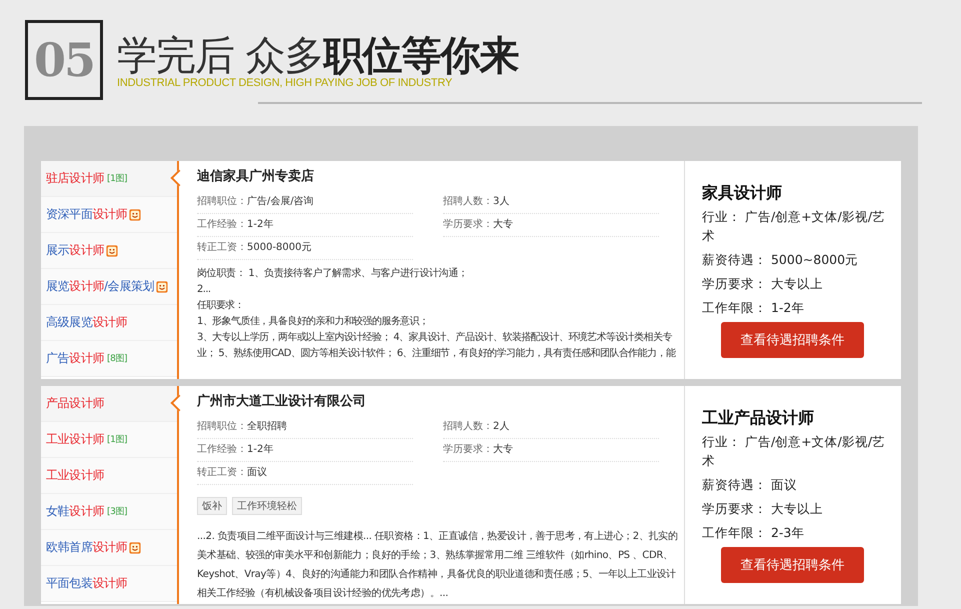 The height and width of the screenshot is (609, 961). I want to click on job-name: 广告设计师, so click(75, 358).